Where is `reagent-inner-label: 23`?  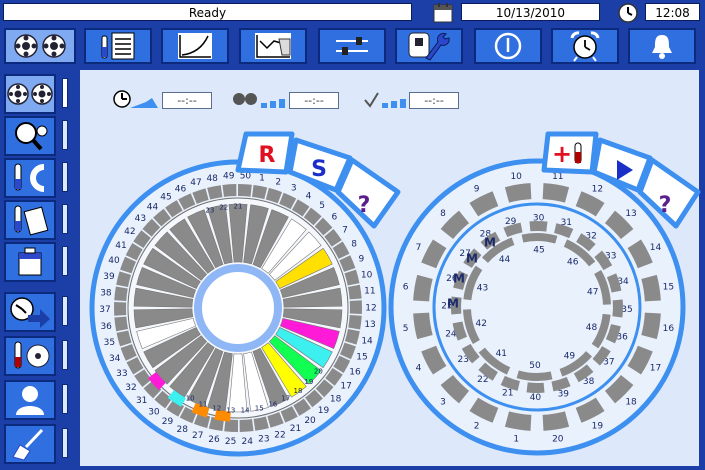 reagent-inner-label: 23 is located at coordinates (209, 210).